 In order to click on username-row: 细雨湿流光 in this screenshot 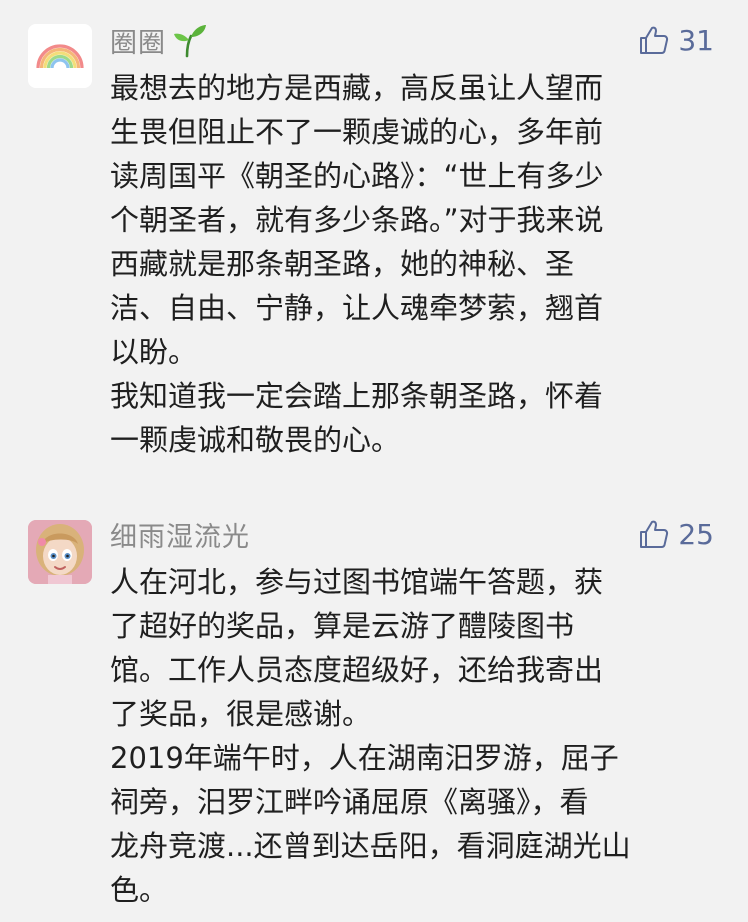, I will do `click(180, 534)`.